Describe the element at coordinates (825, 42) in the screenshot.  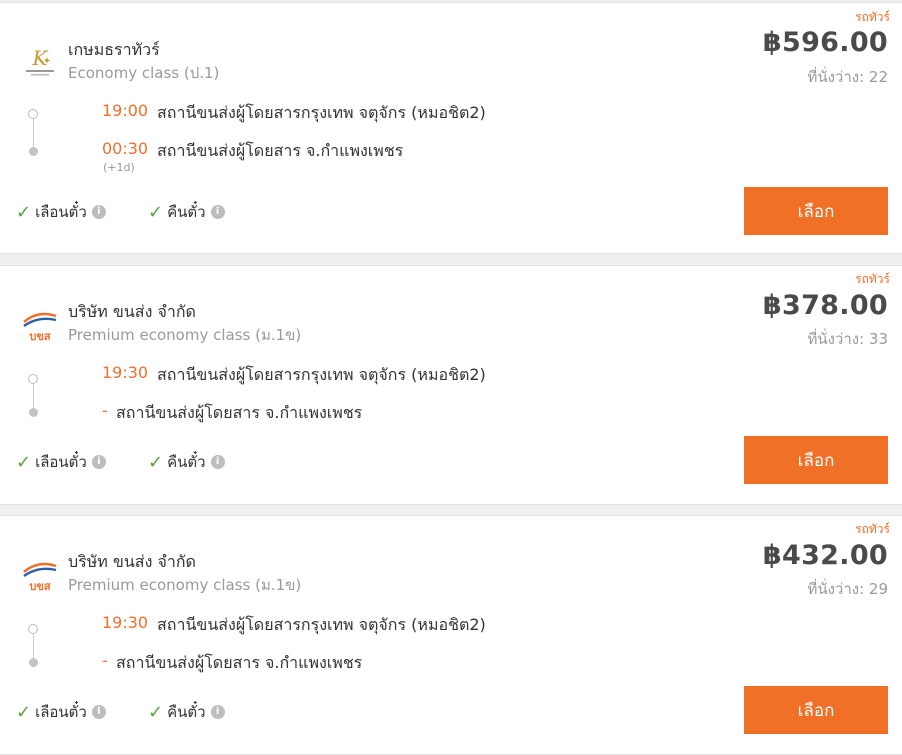
I see `price: ฿596.00` at that location.